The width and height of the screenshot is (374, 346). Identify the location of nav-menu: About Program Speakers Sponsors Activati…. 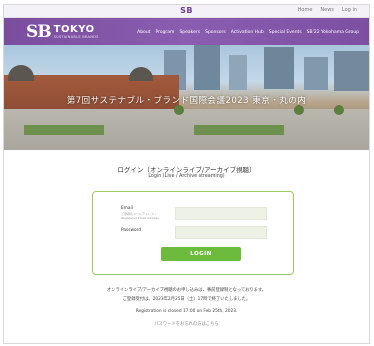
(248, 32).